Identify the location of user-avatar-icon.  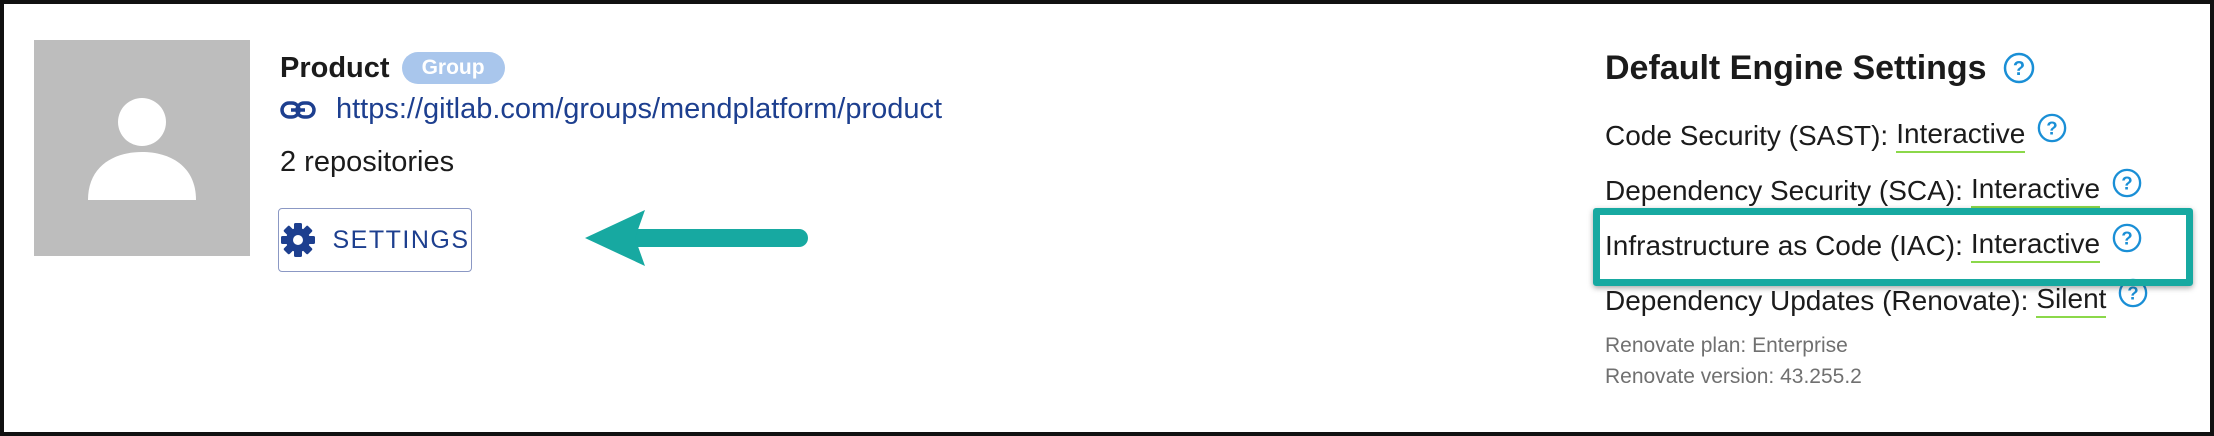
(142, 149).